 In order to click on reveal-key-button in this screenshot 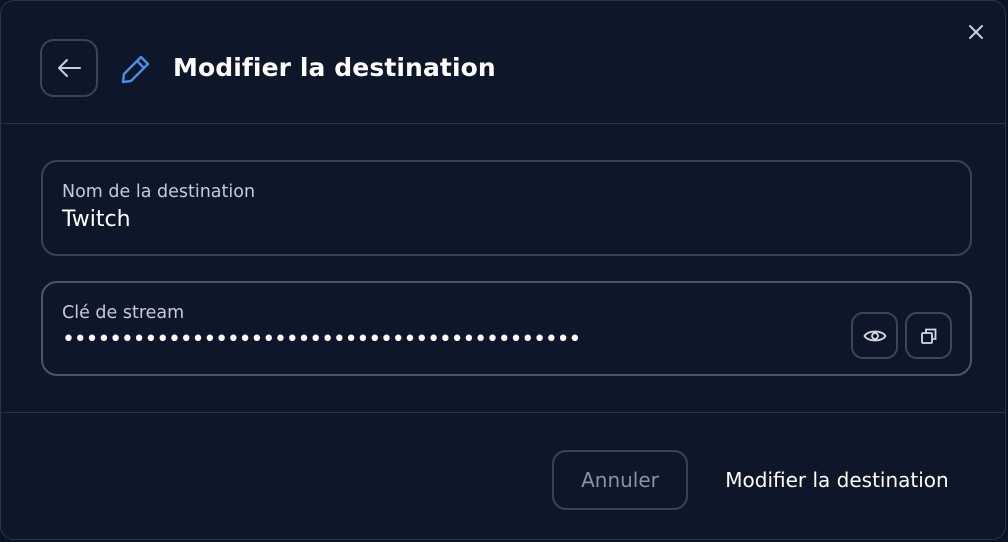, I will do `click(874, 335)`.